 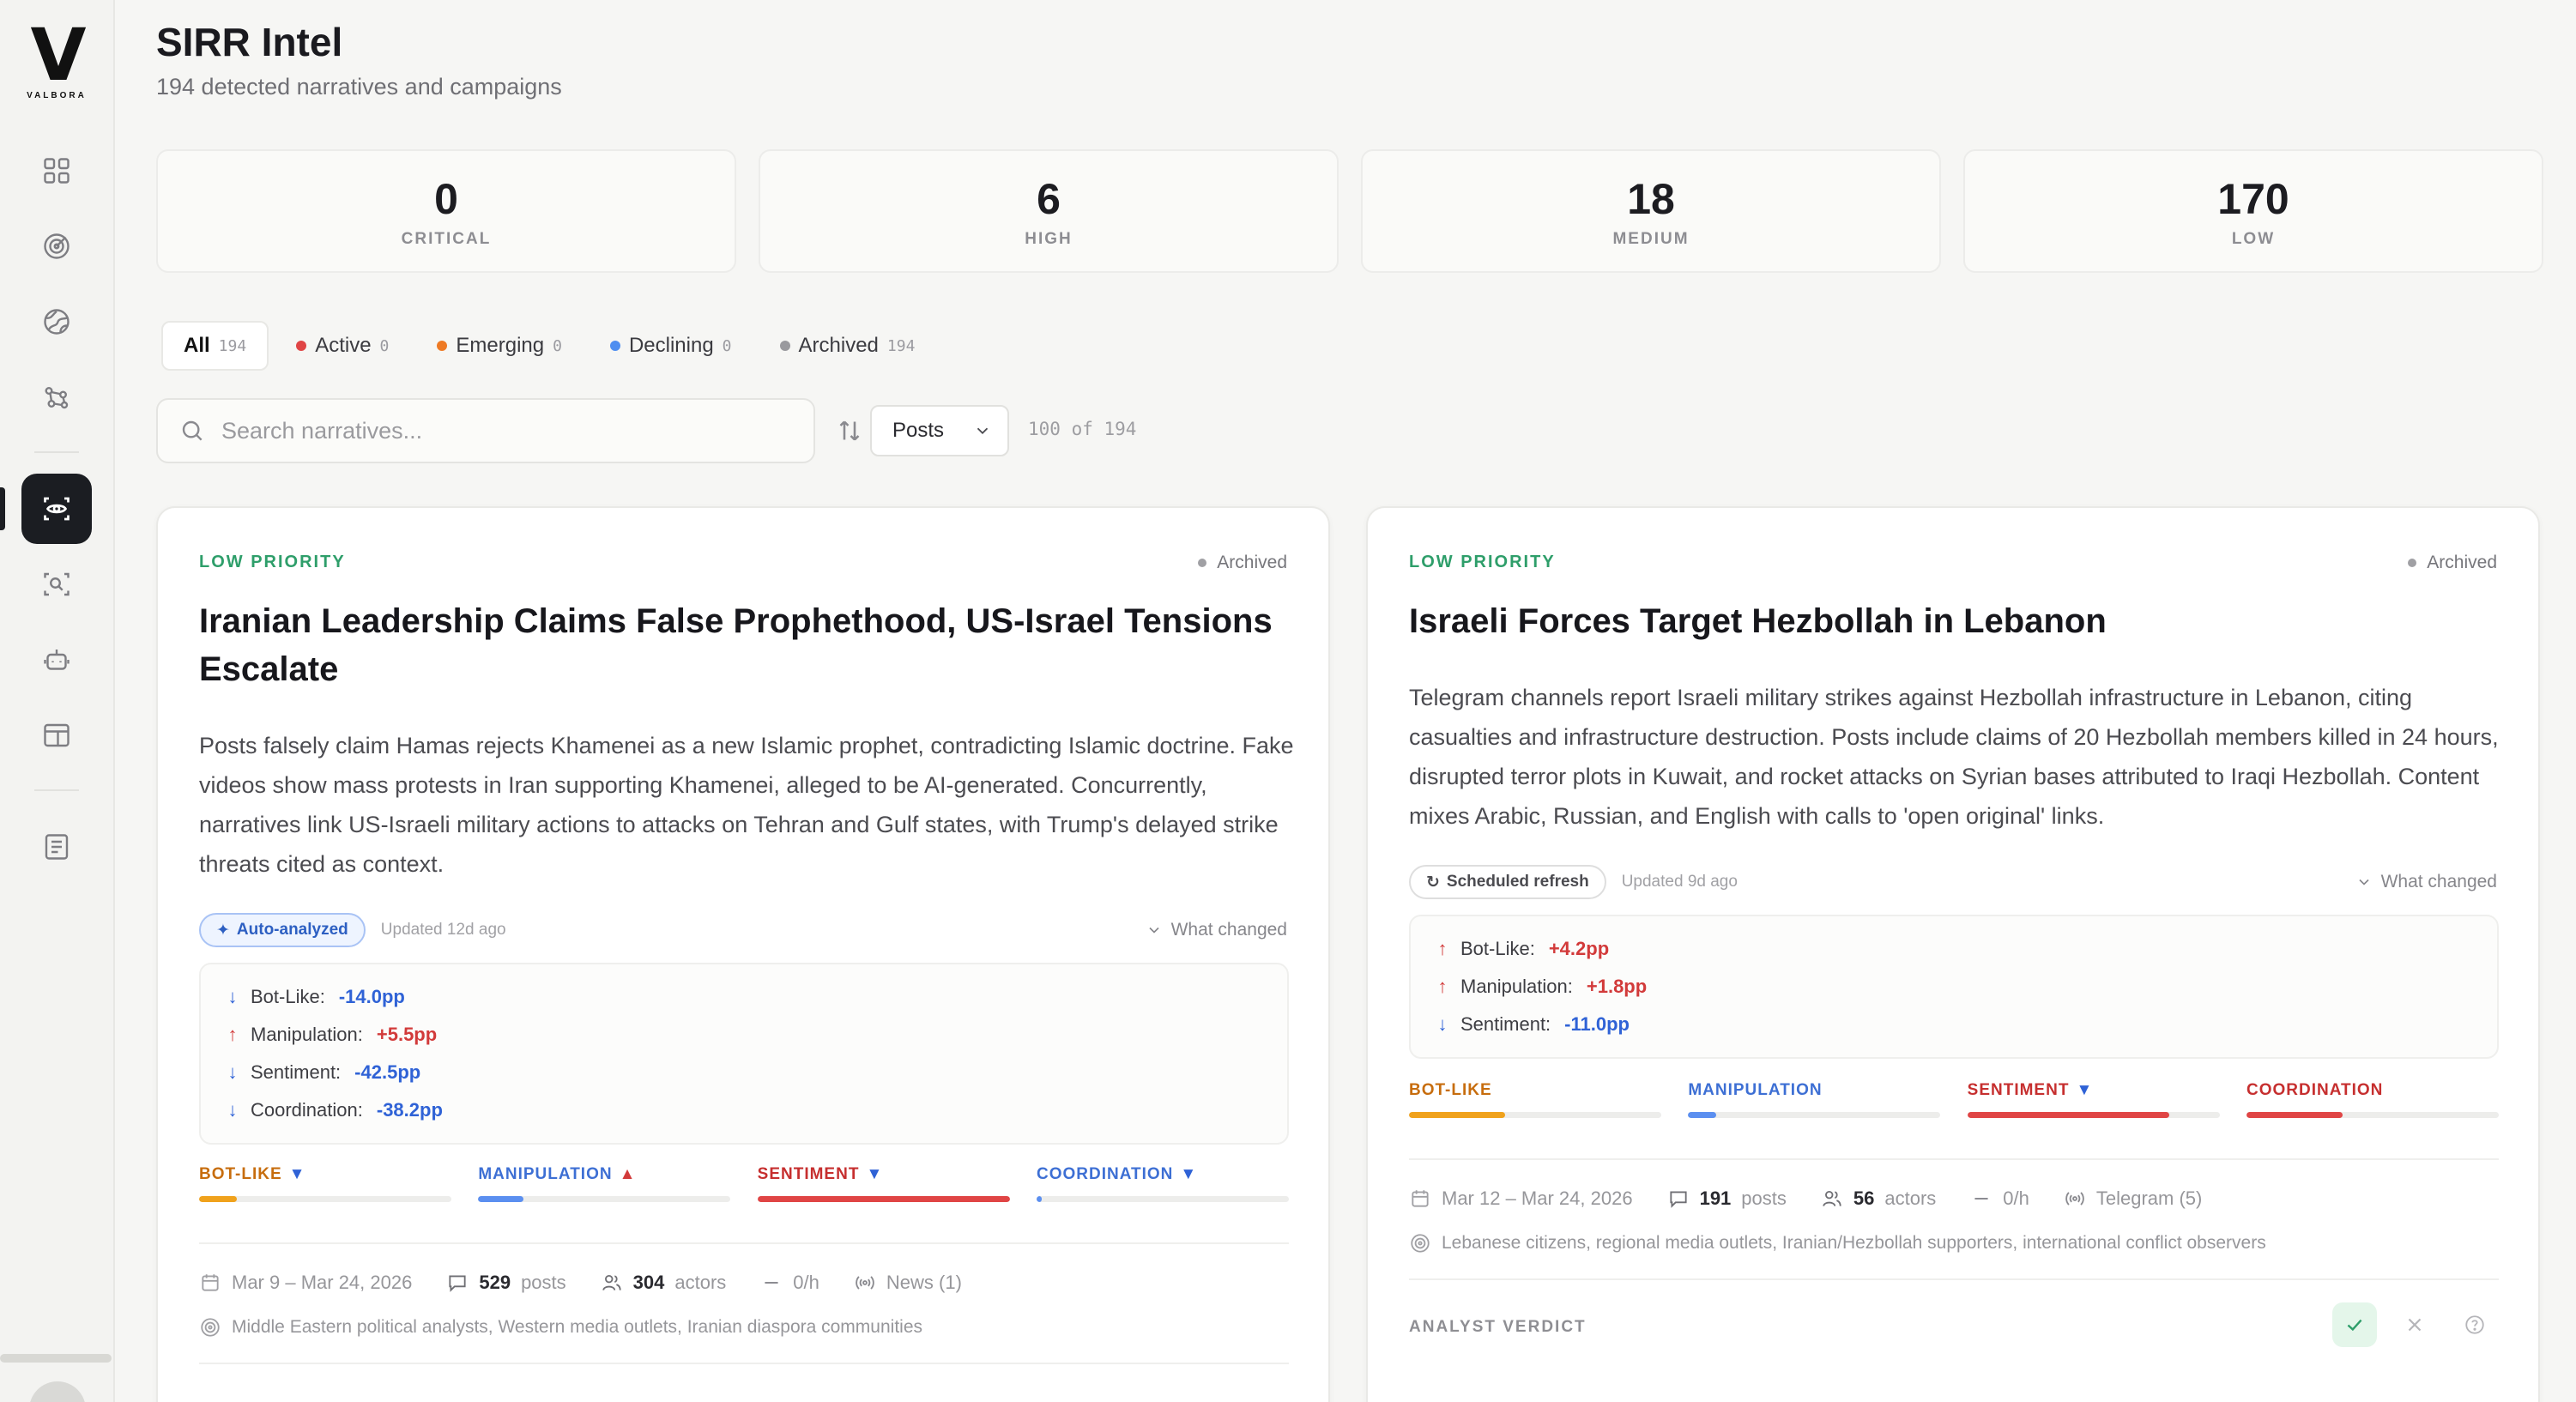 I want to click on tab-emerging: Emerging 0, so click(x=499, y=346).